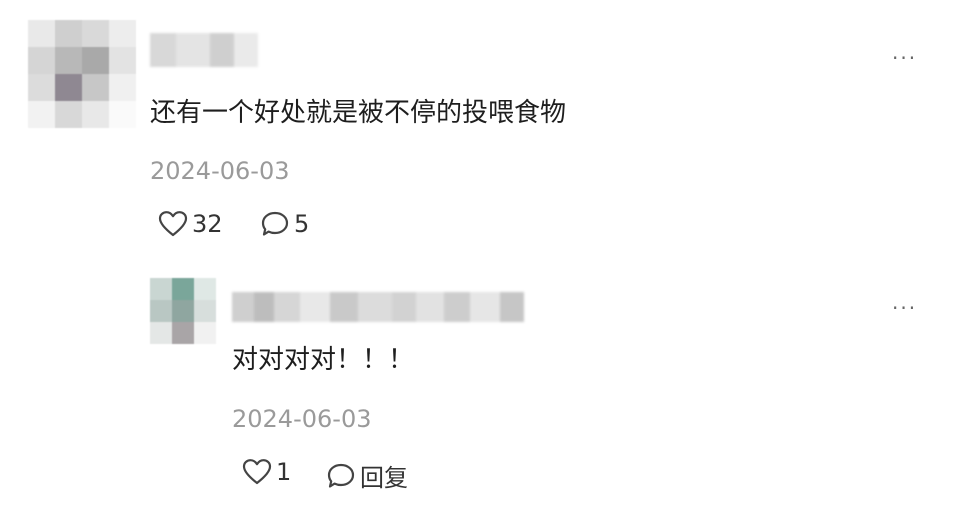  Describe the element at coordinates (302, 419) in the screenshot. I see `reply-date: 2024-06-03` at that location.